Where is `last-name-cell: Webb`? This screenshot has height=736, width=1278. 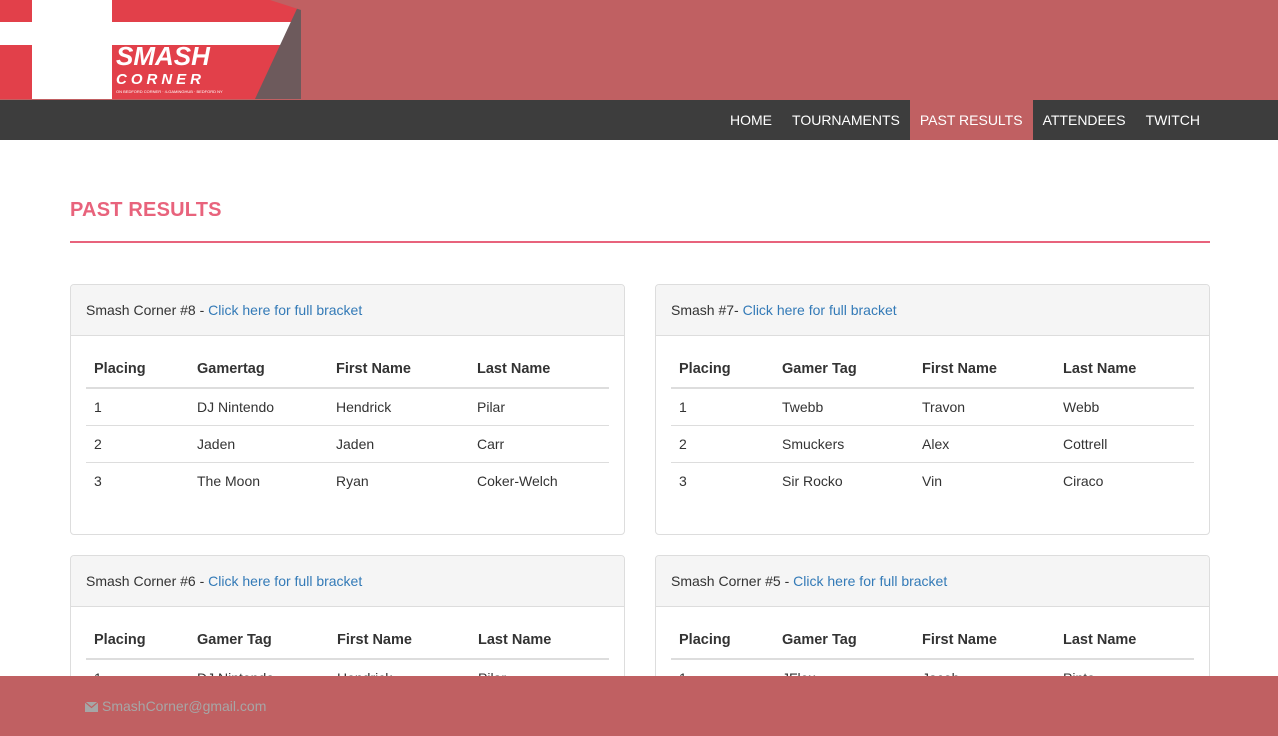
last-name-cell: Webb is located at coordinates (1081, 406).